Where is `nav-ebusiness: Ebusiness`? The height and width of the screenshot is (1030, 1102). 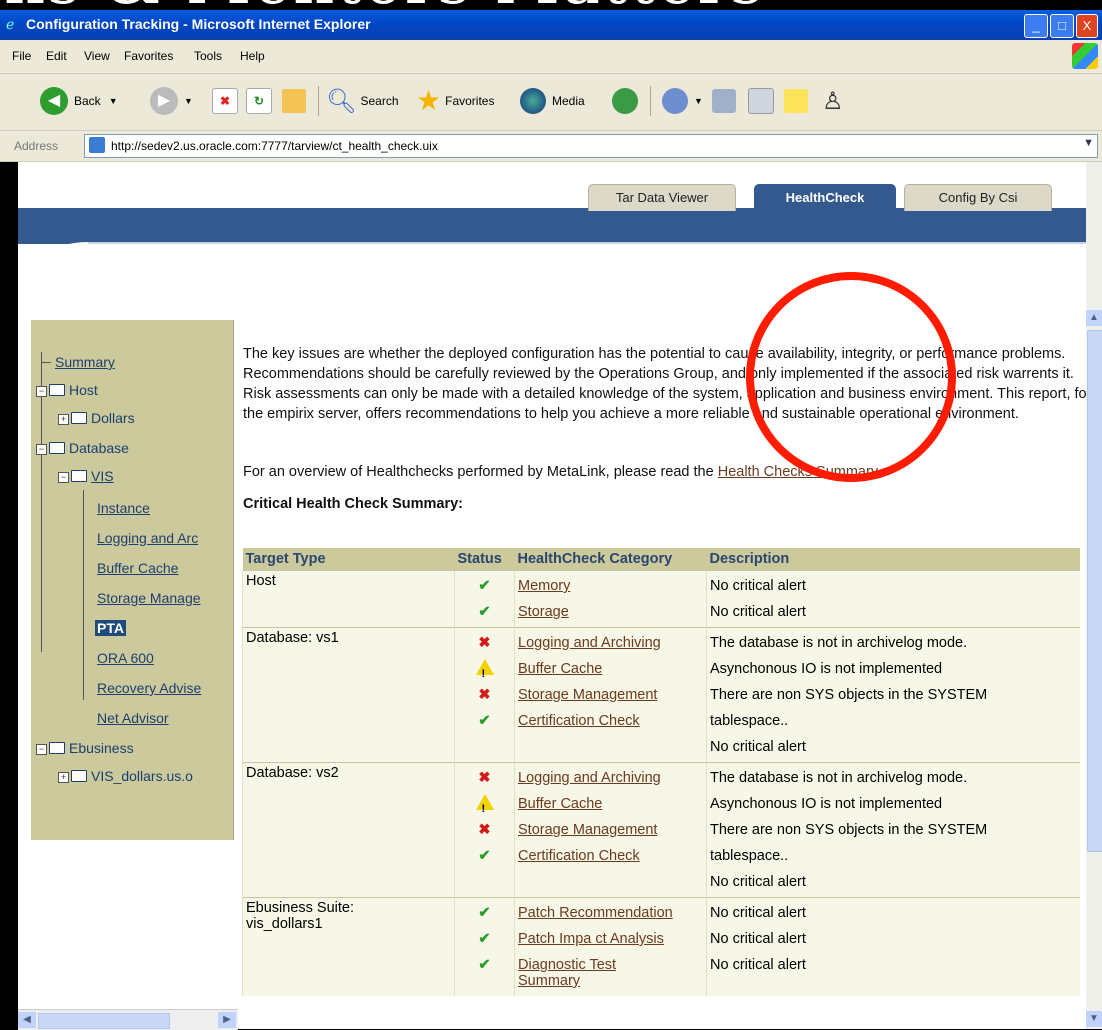 nav-ebusiness: Ebusiness is located at coordinates (91, 748).